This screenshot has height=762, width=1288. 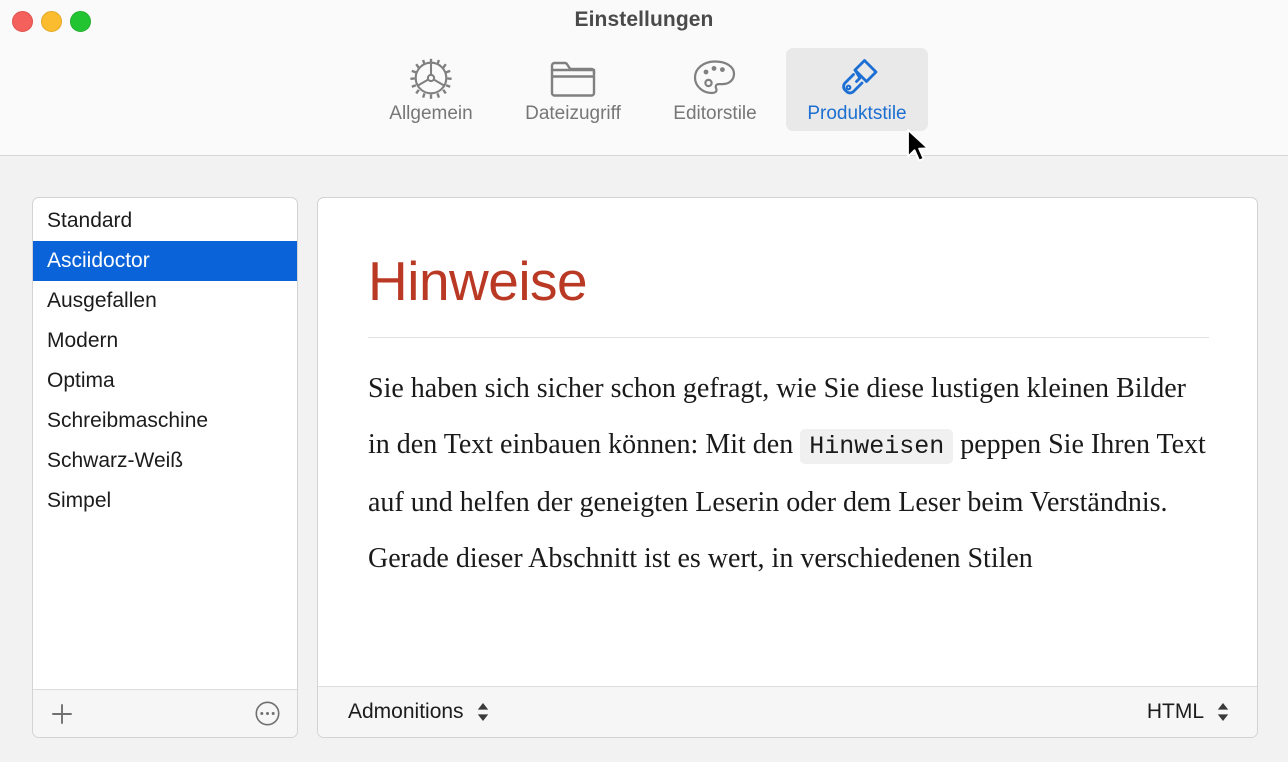 What do you see at coordinates (1175, 711) in the screenshot?
I see `format-popup-value: HTML` at bounding box center [1175, 711].